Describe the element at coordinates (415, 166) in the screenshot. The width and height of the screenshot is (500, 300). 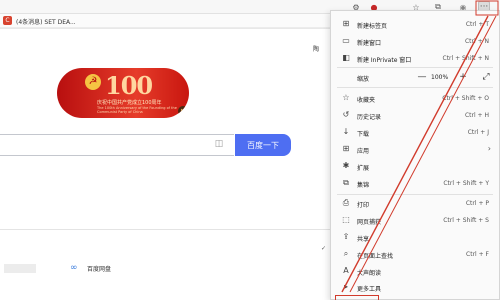
I see `menu-item-extensions: ✱ 扩展` at that location.